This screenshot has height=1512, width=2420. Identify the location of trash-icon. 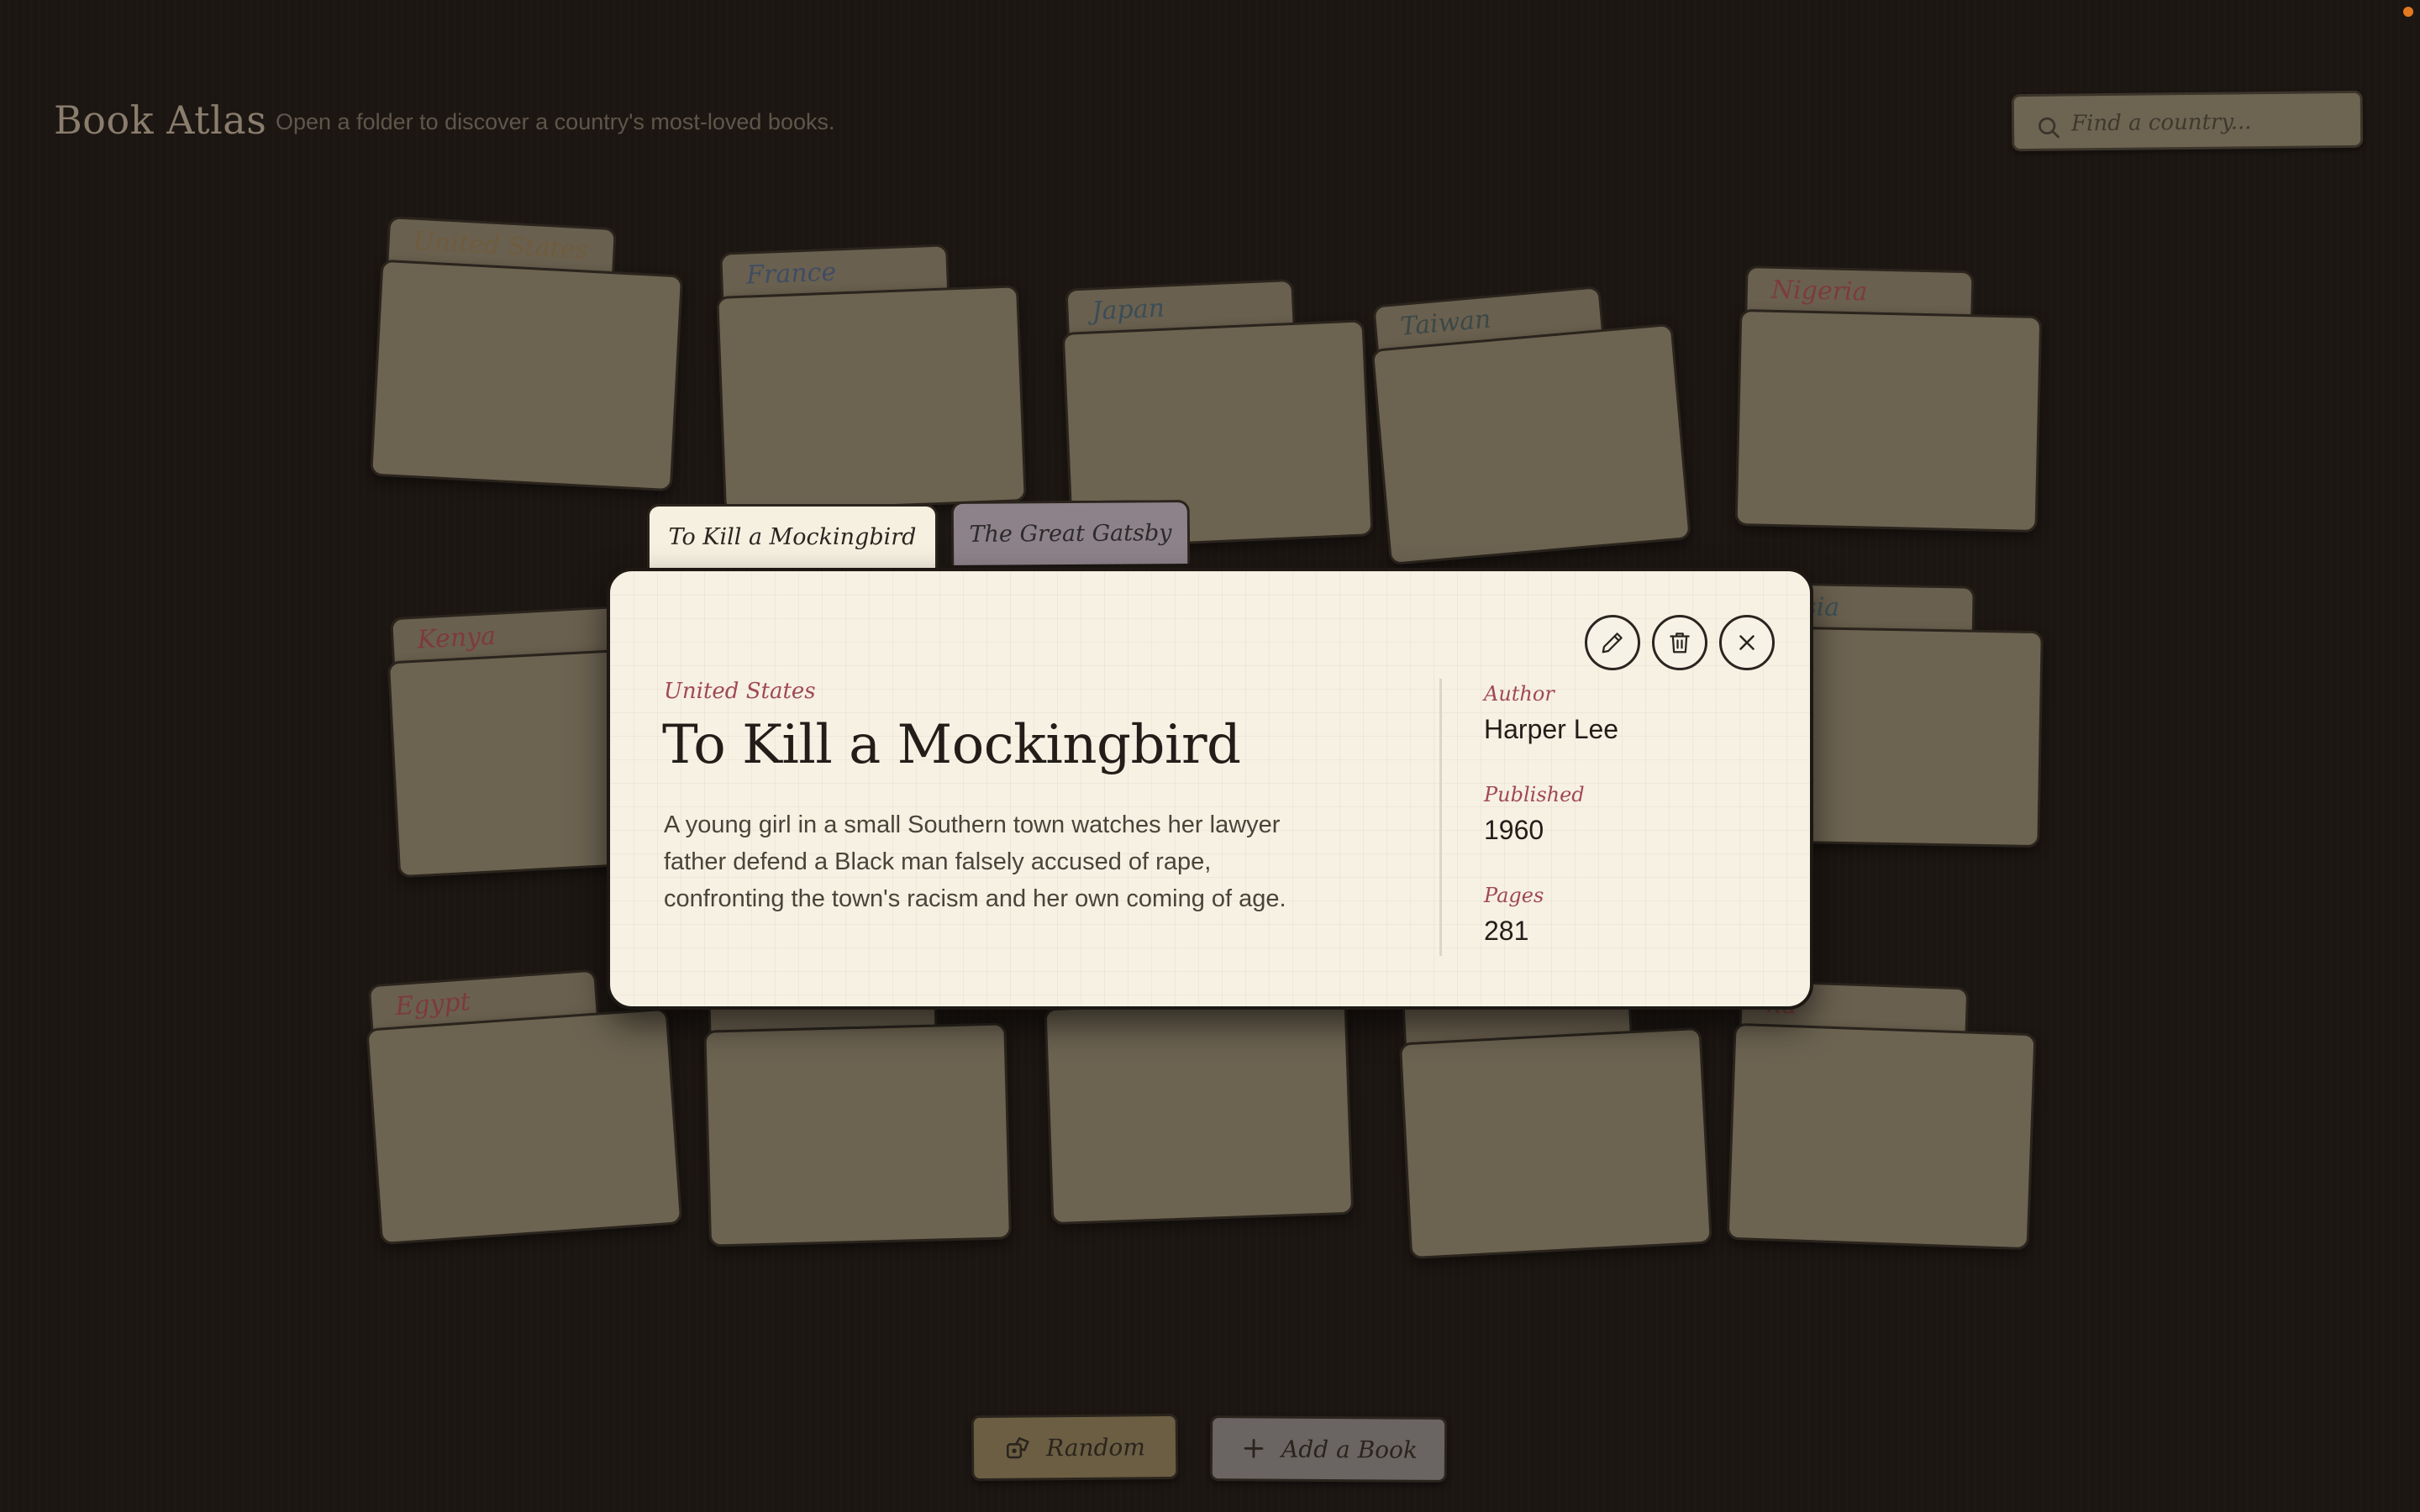
(1680, 643).